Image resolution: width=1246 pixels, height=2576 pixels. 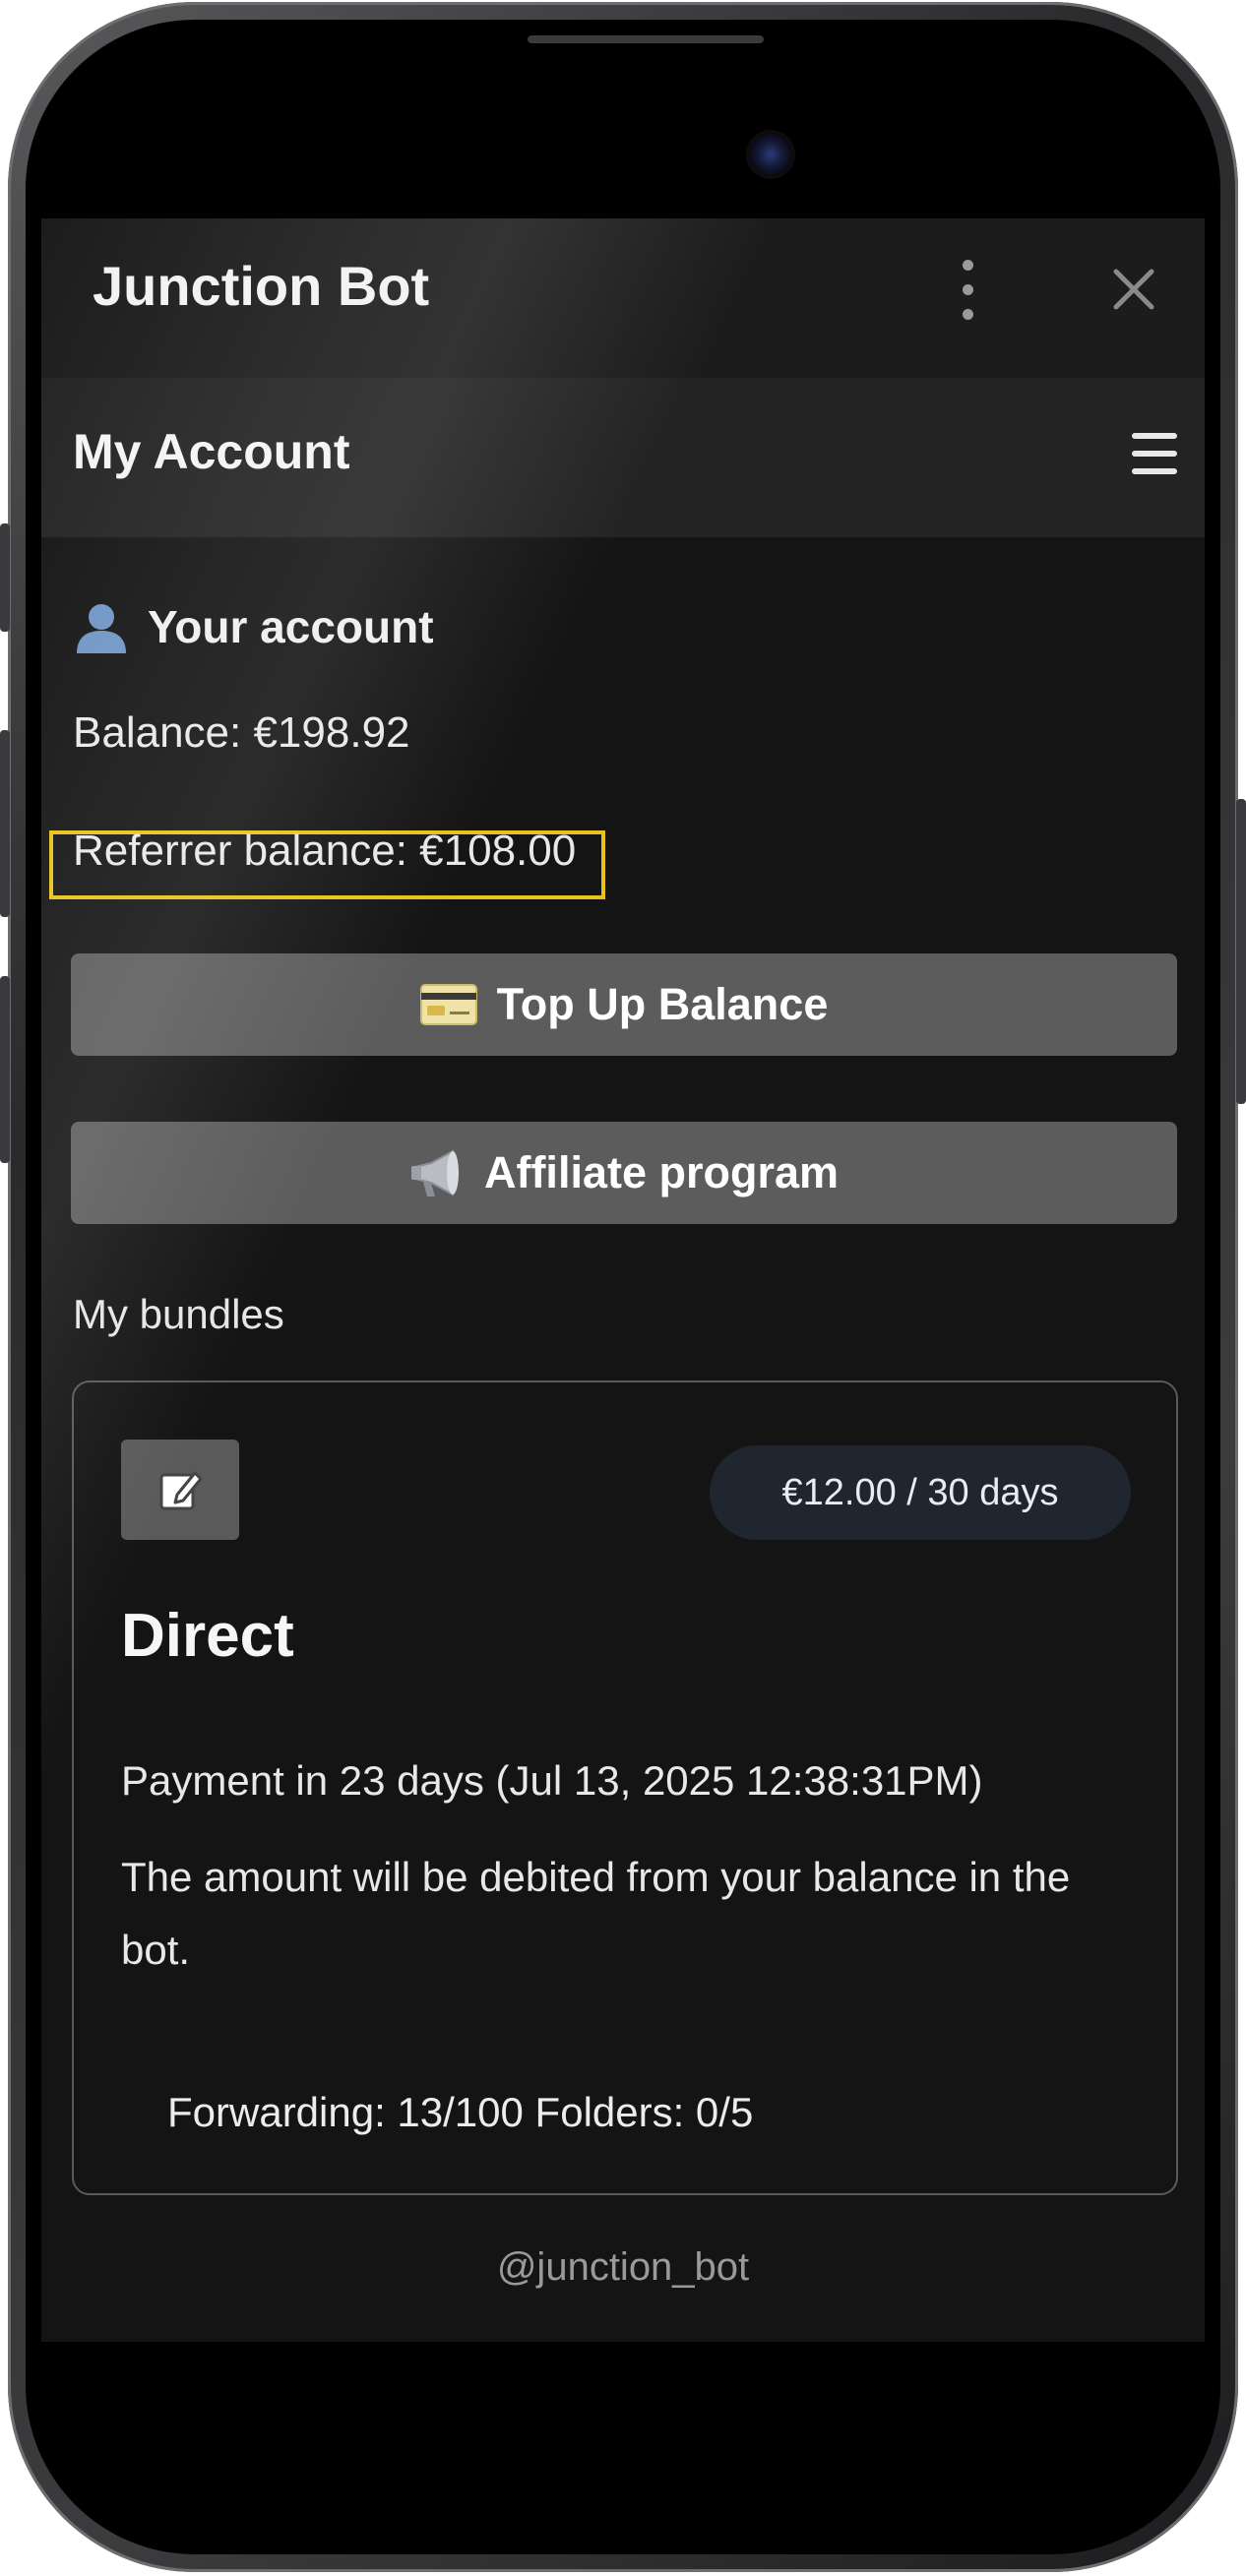 What do you see at coordinates (262, 286) in the screenshot?
I see `app-title: Junction Bot` at bounding box center [262, 286].